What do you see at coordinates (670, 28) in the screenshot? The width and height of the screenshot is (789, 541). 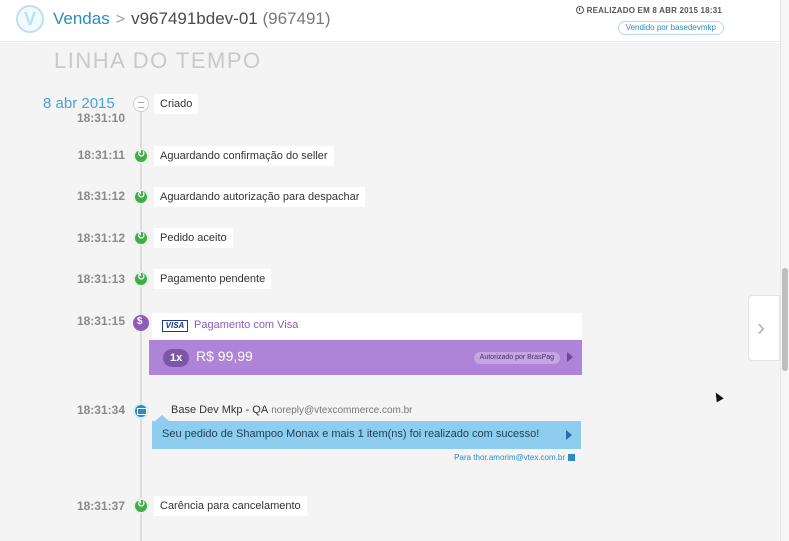 I see `seller-pill: Vendido por basedevmkp` at bounding box center [670, 28].